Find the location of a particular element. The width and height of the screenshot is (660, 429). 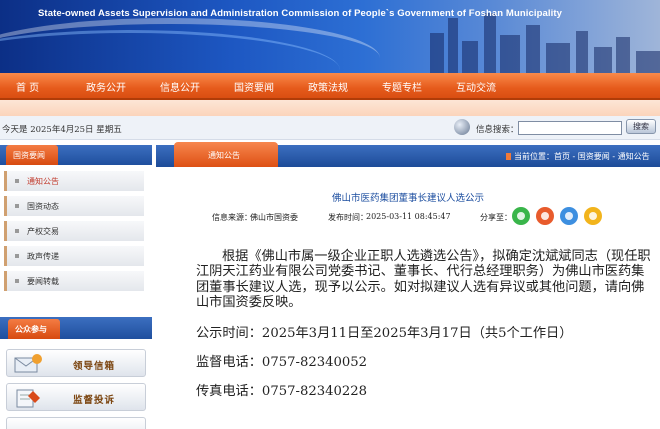

sidebar-section-title: 国资要闻 is located at coordinates (29, 155).